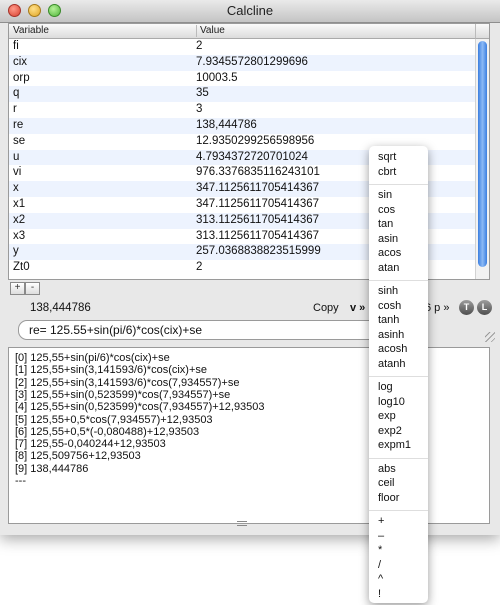  Describe the element at coordinates (385, 224) in the screenshot. I see `function-menu-item: tan` at that location.